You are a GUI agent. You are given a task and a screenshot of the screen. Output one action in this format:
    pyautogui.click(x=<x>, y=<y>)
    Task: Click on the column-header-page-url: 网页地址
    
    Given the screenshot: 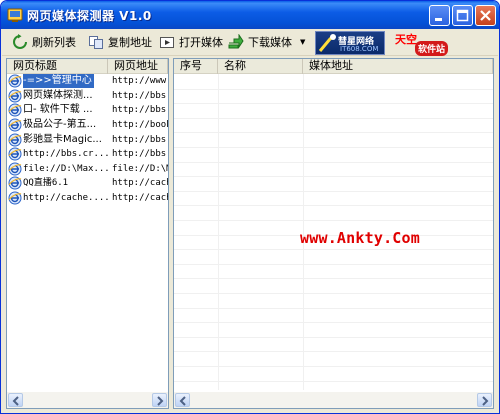 What is the action you would take?
    pyautogui.click(x=138, y=66)
    